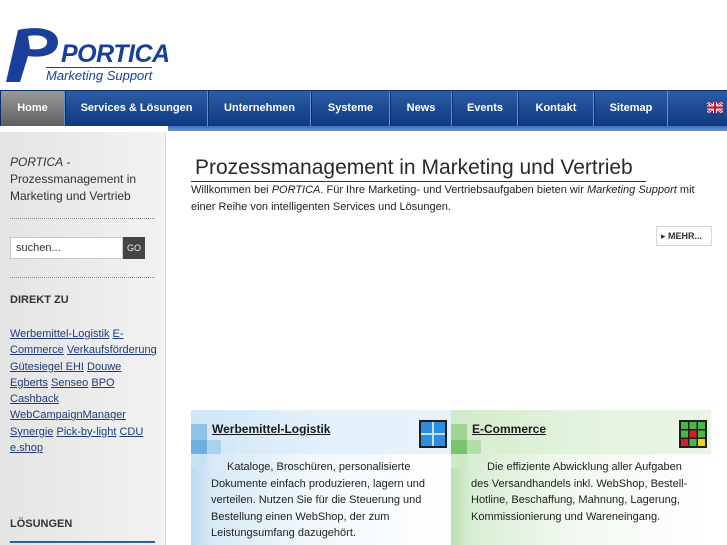 This screenshot has width=727, height=545. I want to click on welcome-part-1: Willkommen bei, so click(231, 190).